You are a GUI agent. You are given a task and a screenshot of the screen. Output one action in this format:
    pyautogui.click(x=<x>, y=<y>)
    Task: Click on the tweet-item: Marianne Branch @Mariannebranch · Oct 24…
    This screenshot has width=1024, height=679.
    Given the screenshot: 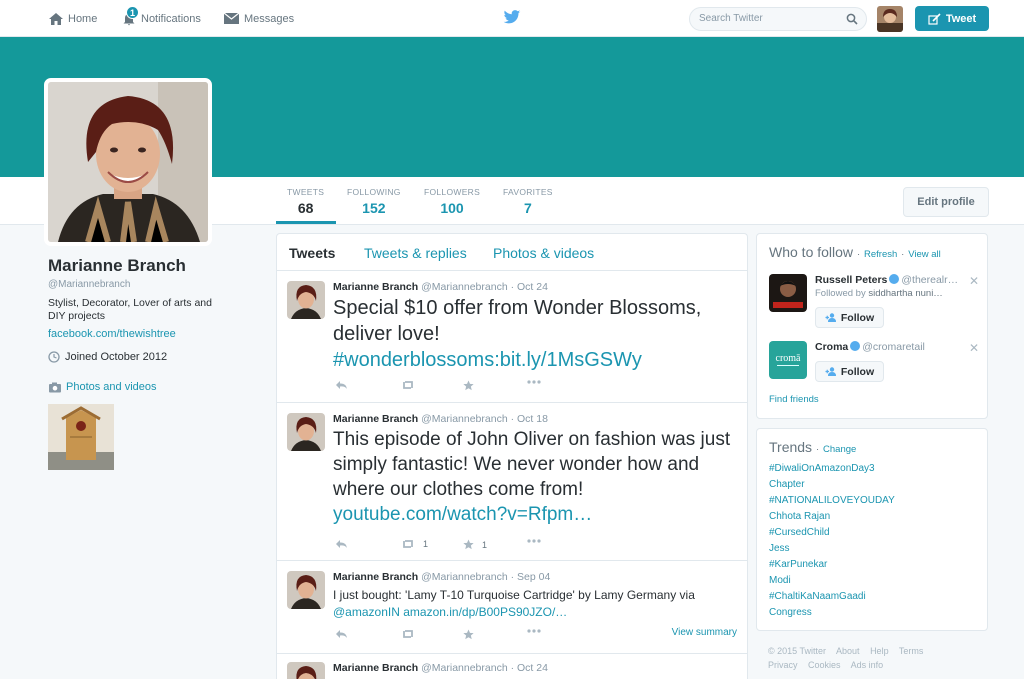 What is the action you would take?
    pyautogui.click(x=512, y=337)
    